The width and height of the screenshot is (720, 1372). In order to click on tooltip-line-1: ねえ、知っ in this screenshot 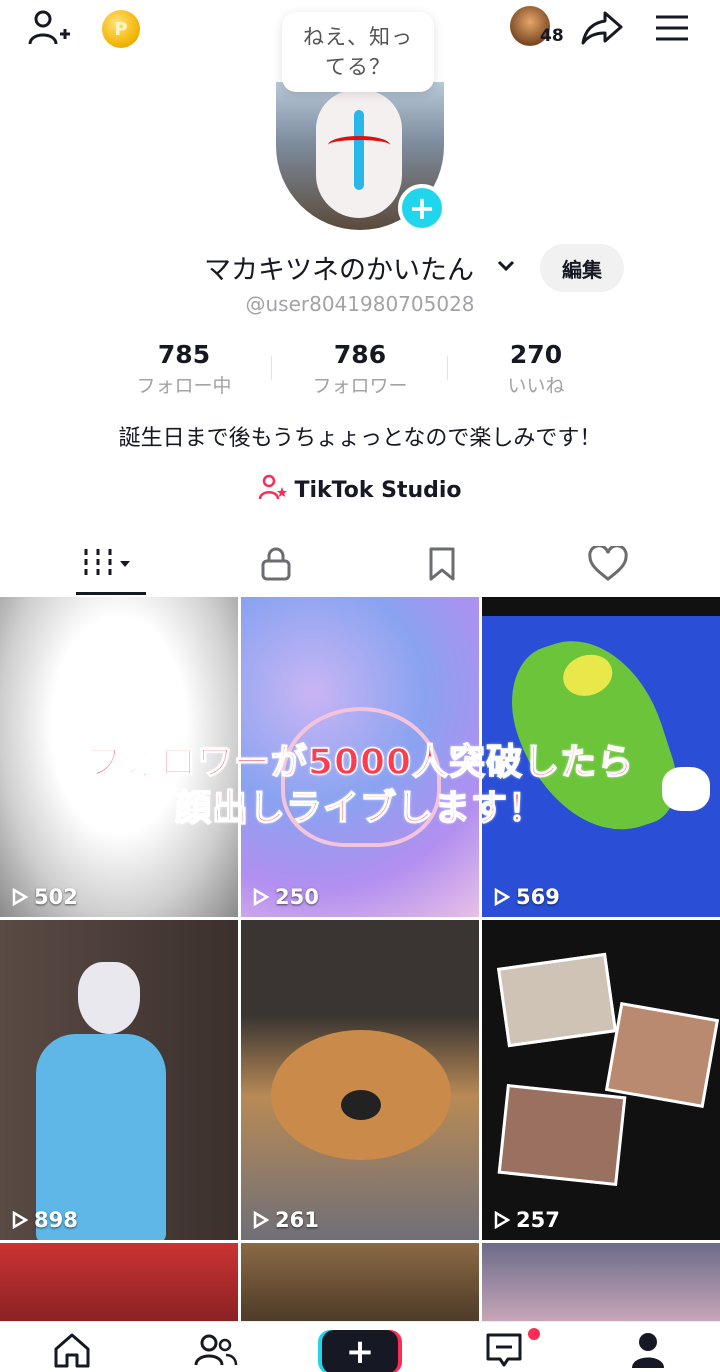, I will do `click(358, 37)`.